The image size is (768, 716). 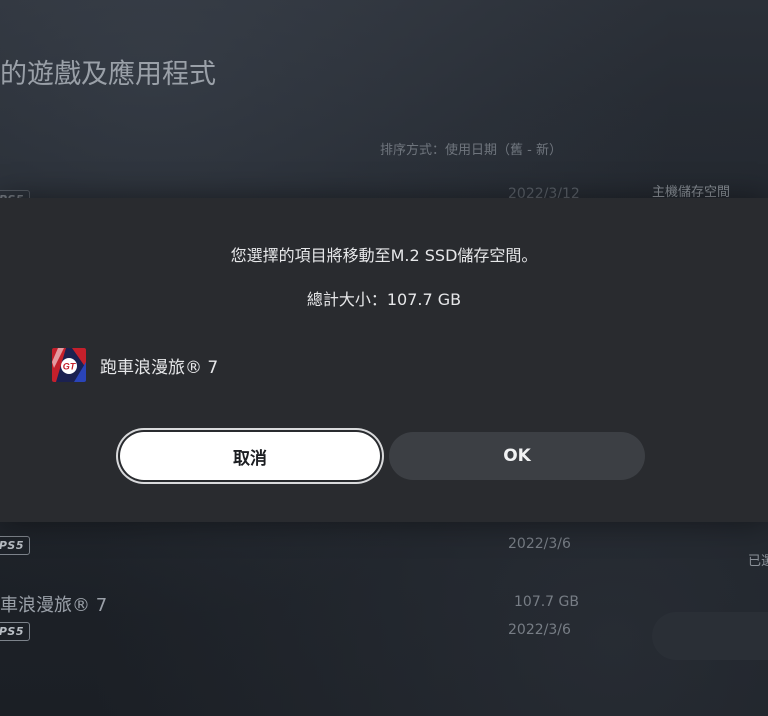 I want to click on dialog-total-size: 總計大小：107.7 GB, so click(x=384, y=299).